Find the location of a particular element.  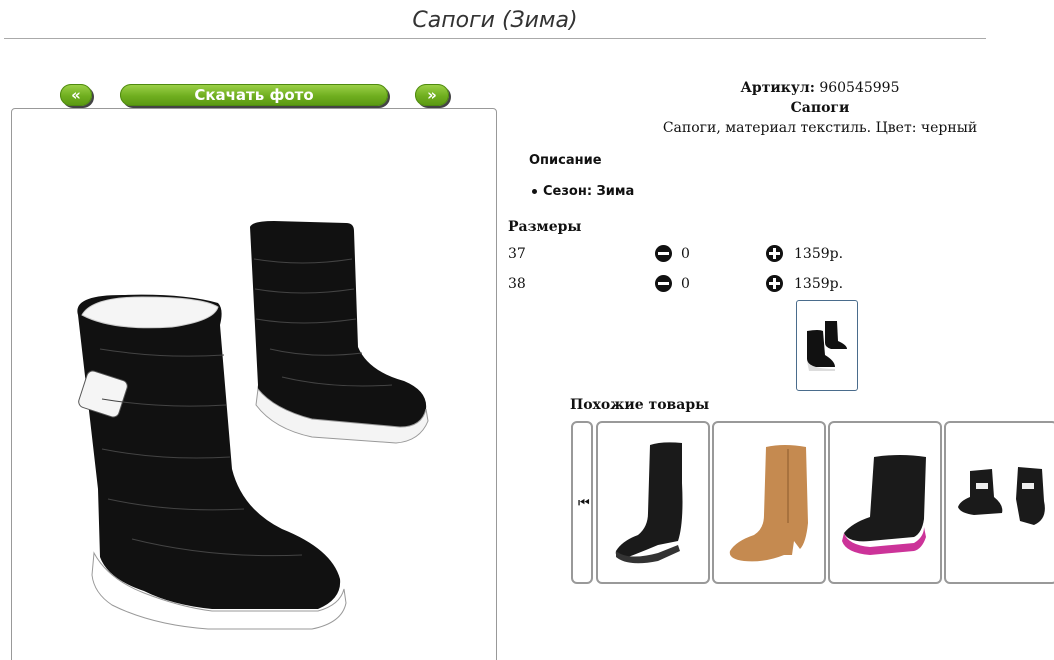

thumbnail-boots-image is located at coordinates (827, 346).